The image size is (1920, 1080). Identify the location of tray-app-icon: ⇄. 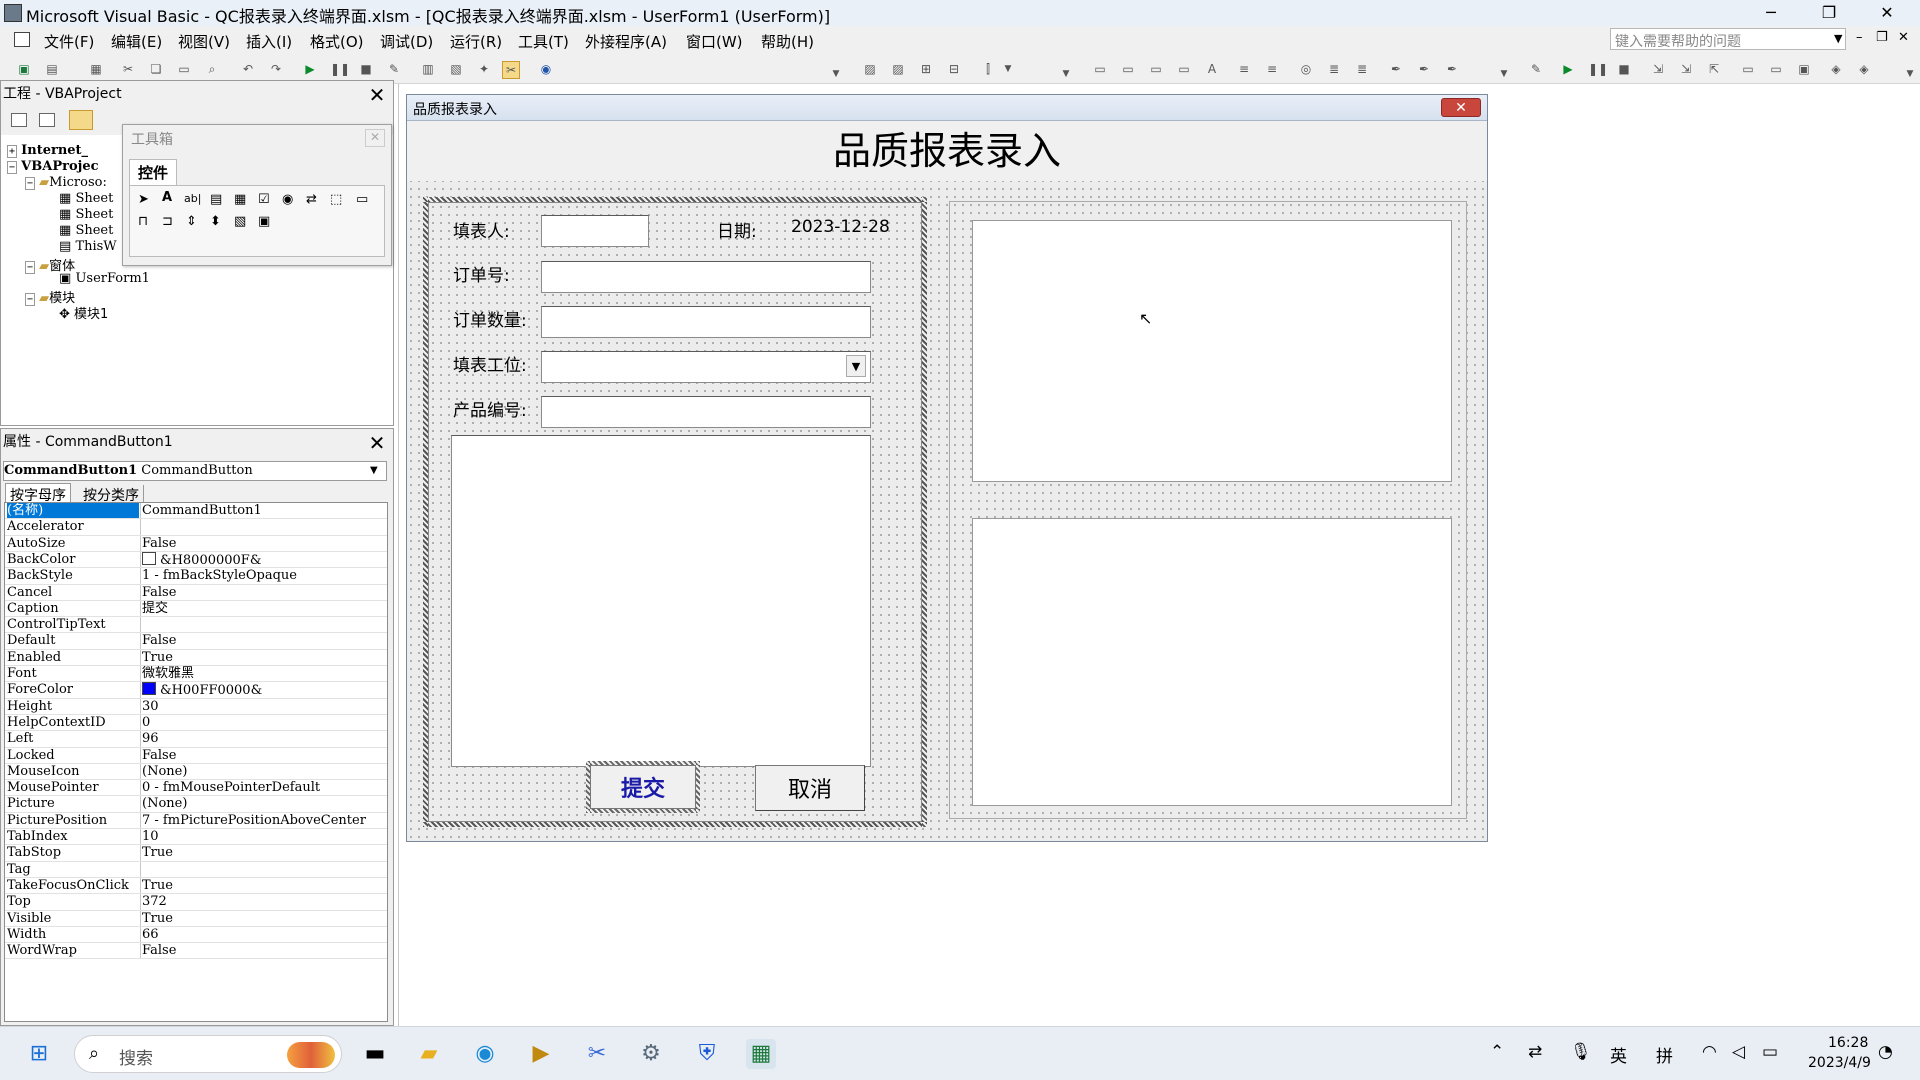
(1535, 1052).